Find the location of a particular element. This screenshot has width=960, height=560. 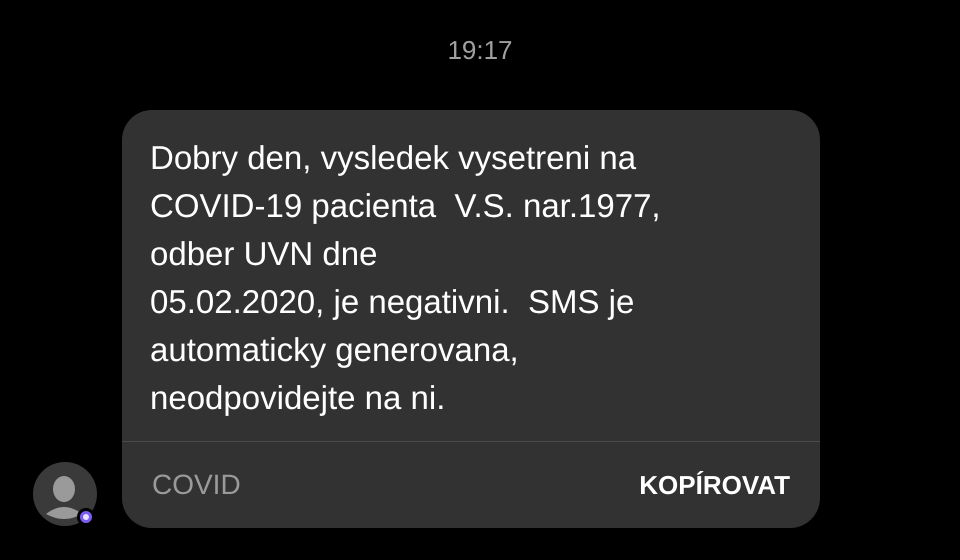

sender-label: COVID is located at coordinates (196, 485).